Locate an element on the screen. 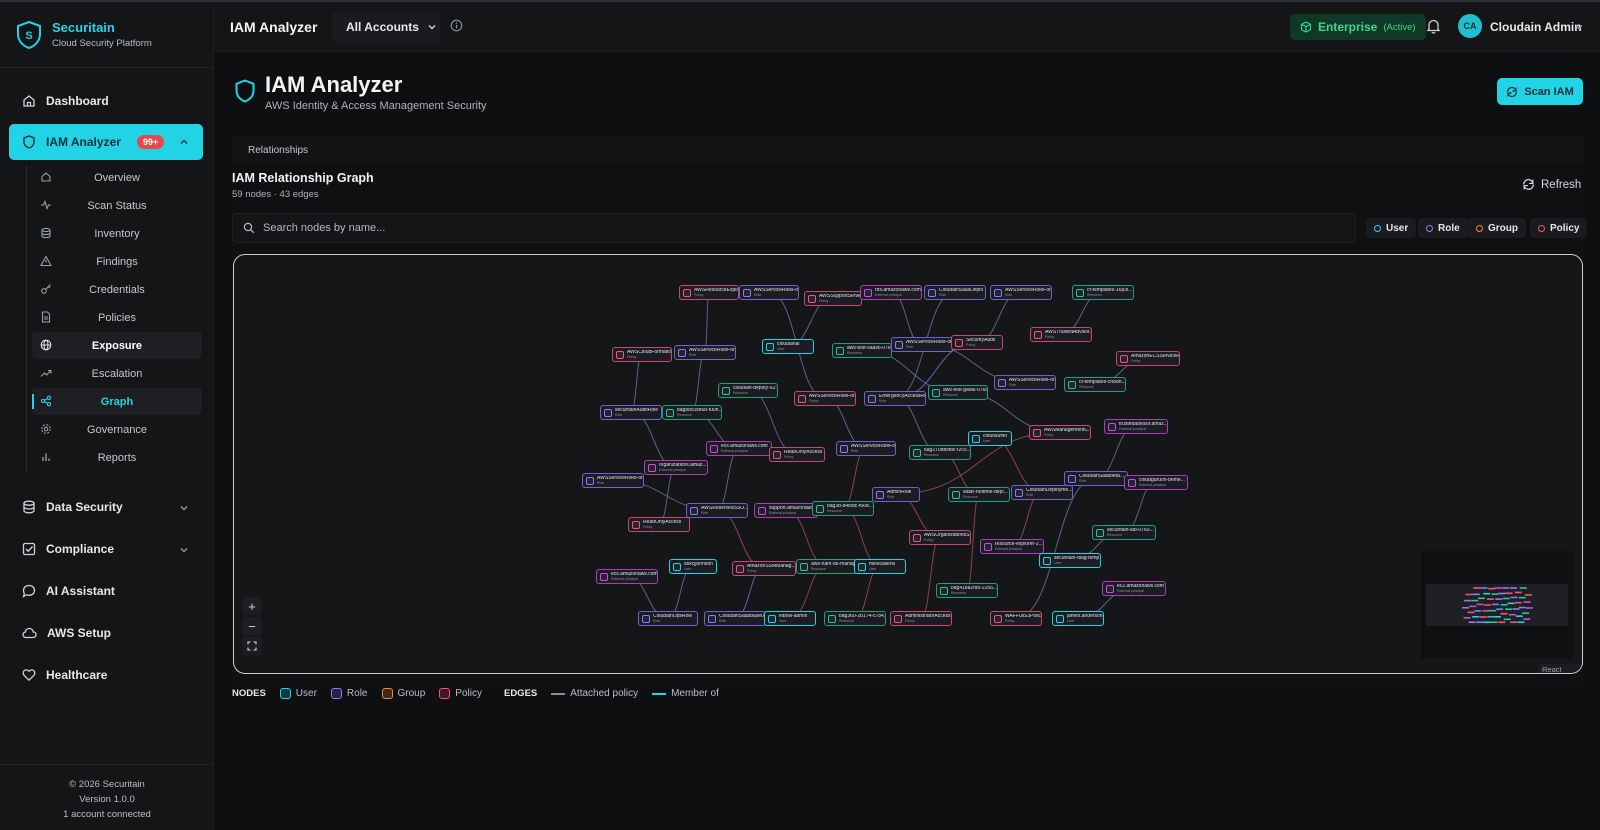 The height and width of the screenshot is (830, 1600). graph-node-resource: bag360-2b174-c784... Resource is located at coordinates (855, 618).